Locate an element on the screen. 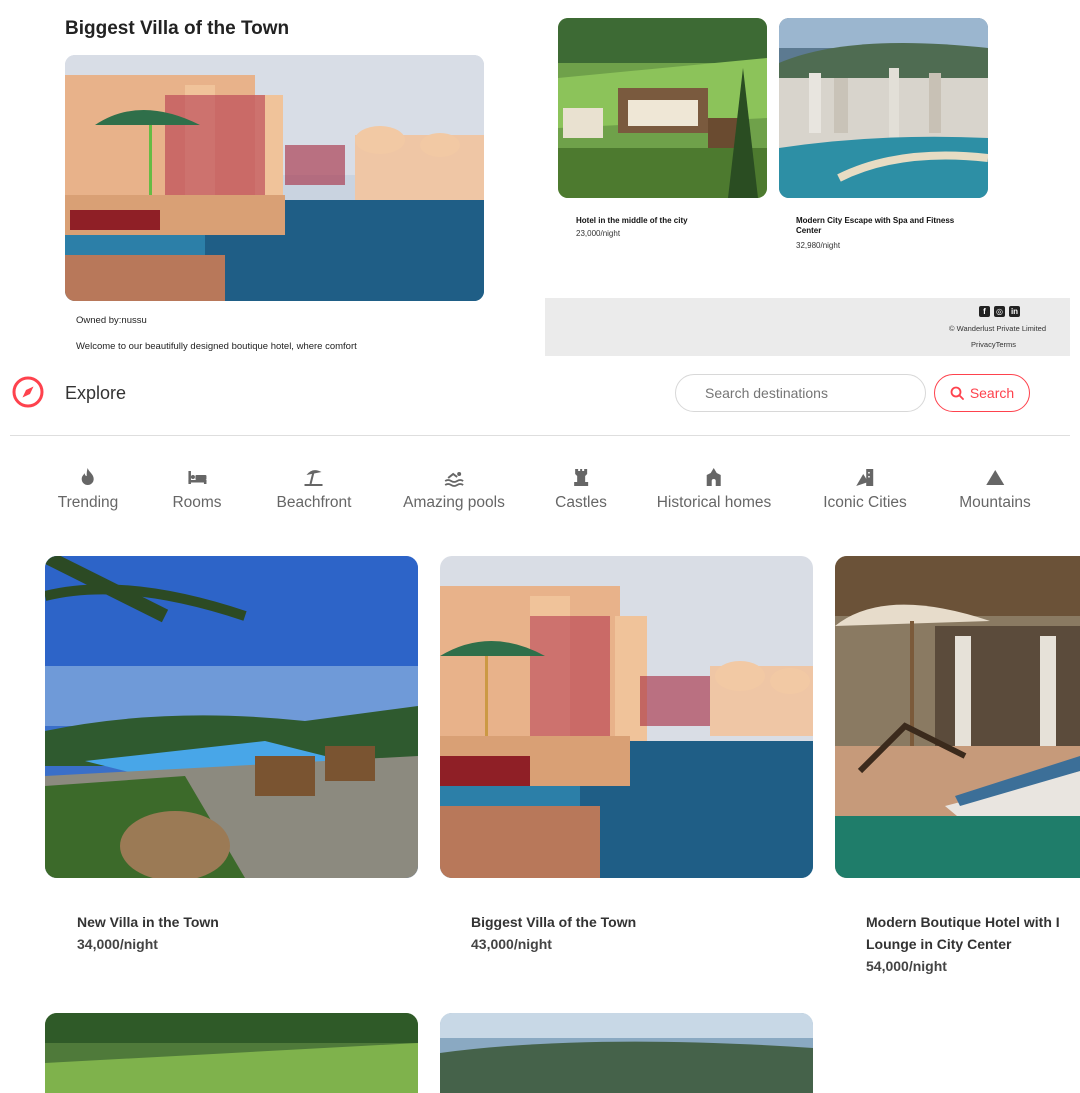 The image size is (1080, 1093). mountain-icon is located at coordinates (994, 477).